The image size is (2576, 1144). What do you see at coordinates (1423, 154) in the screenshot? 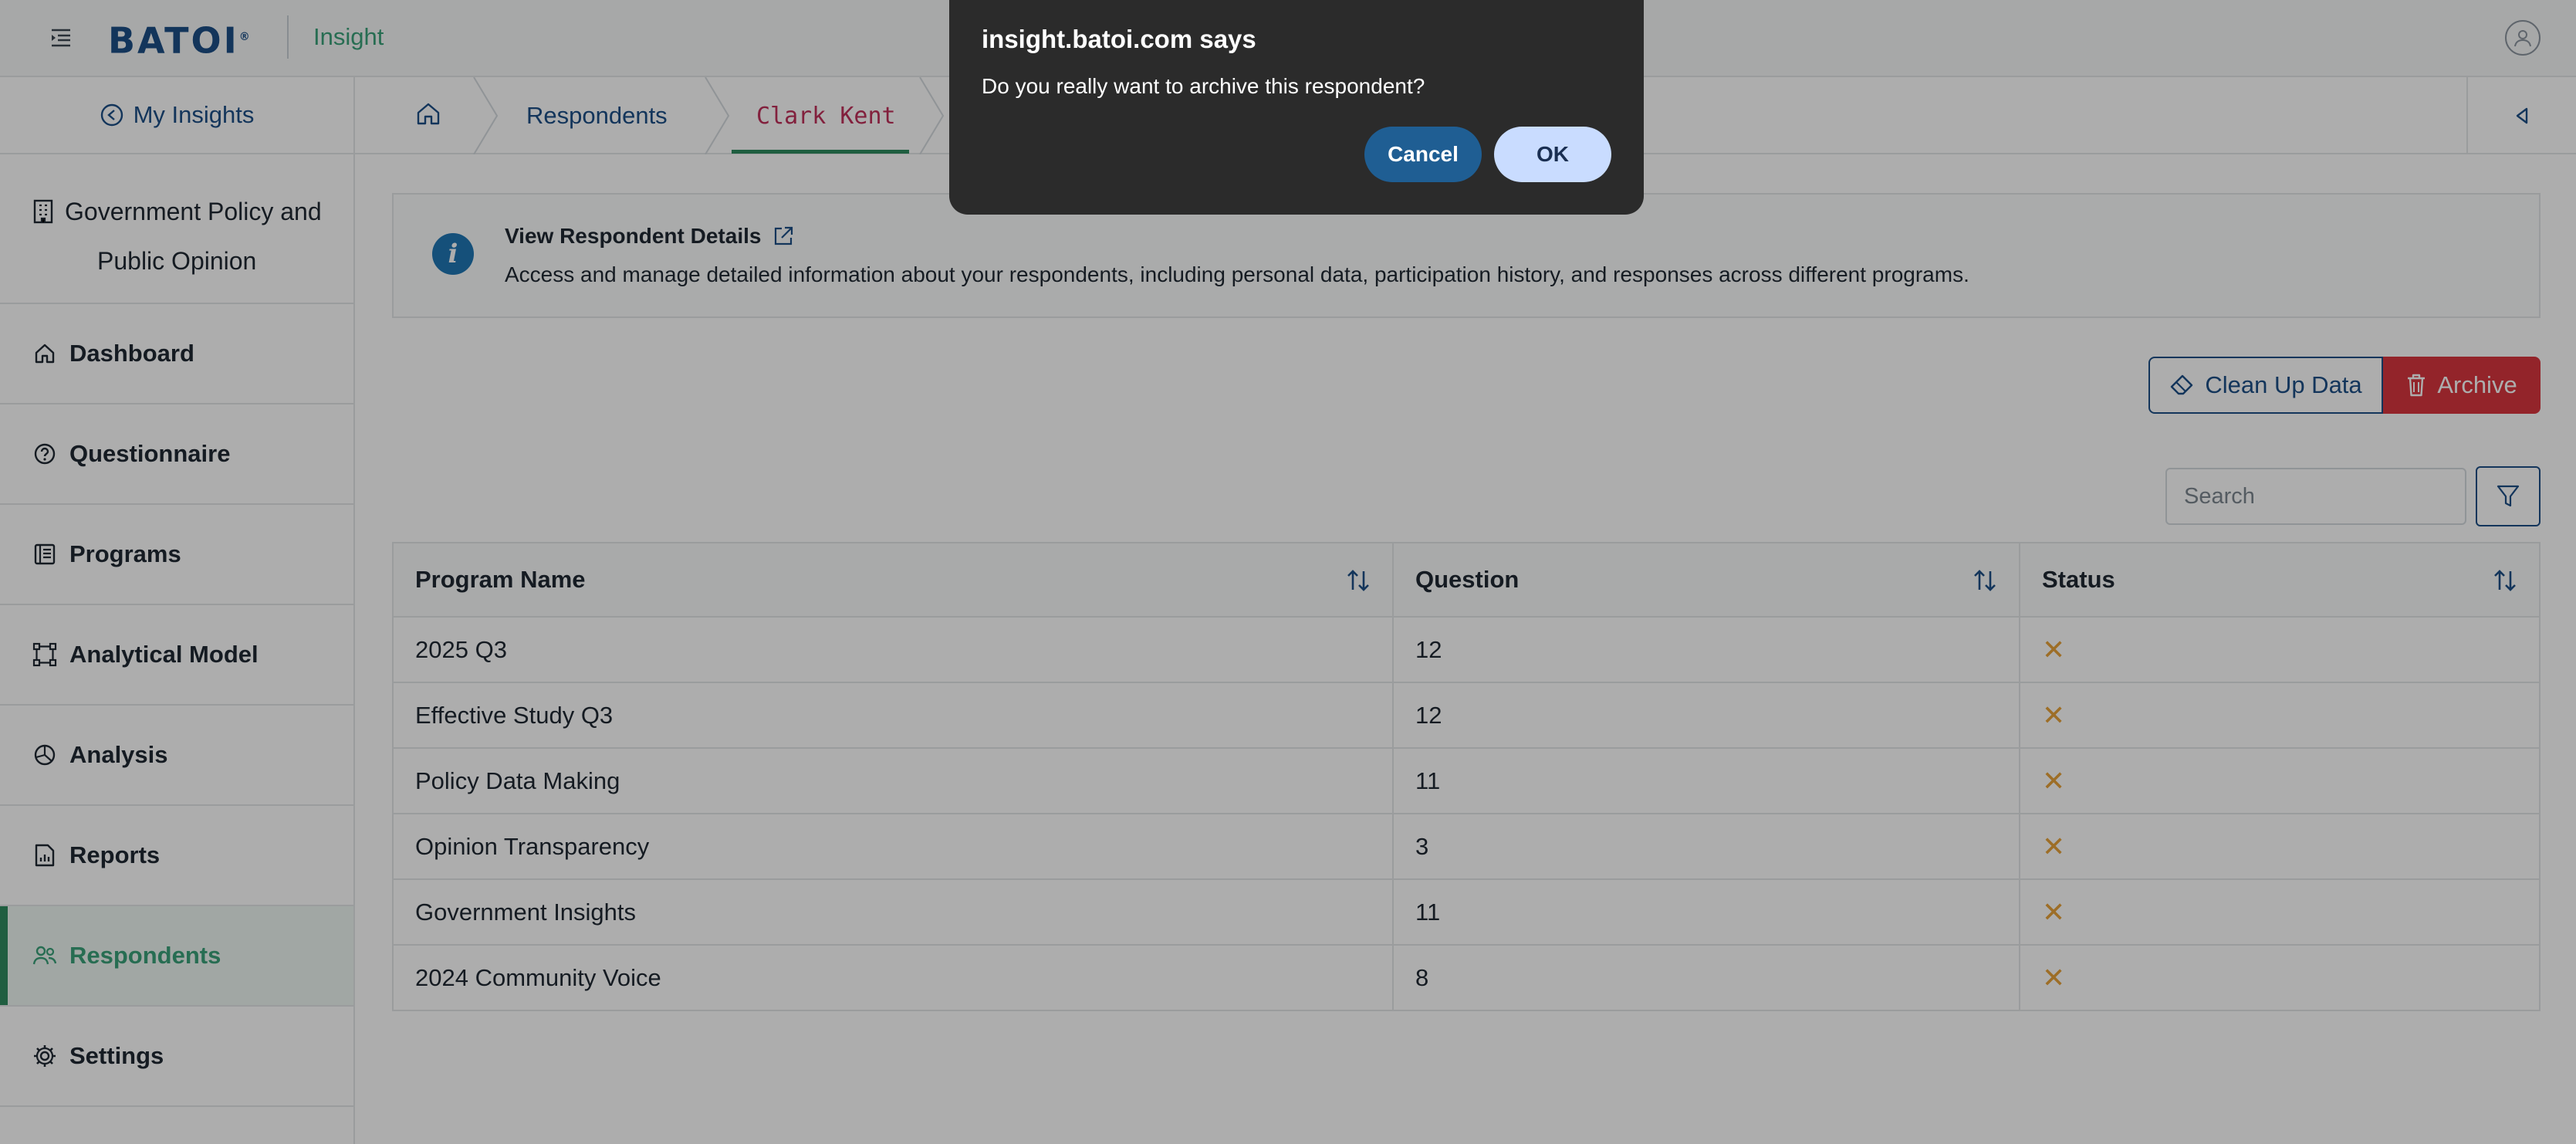
I see `dialog-cancel-button: Cancel` at bounding box center [1423, 154].